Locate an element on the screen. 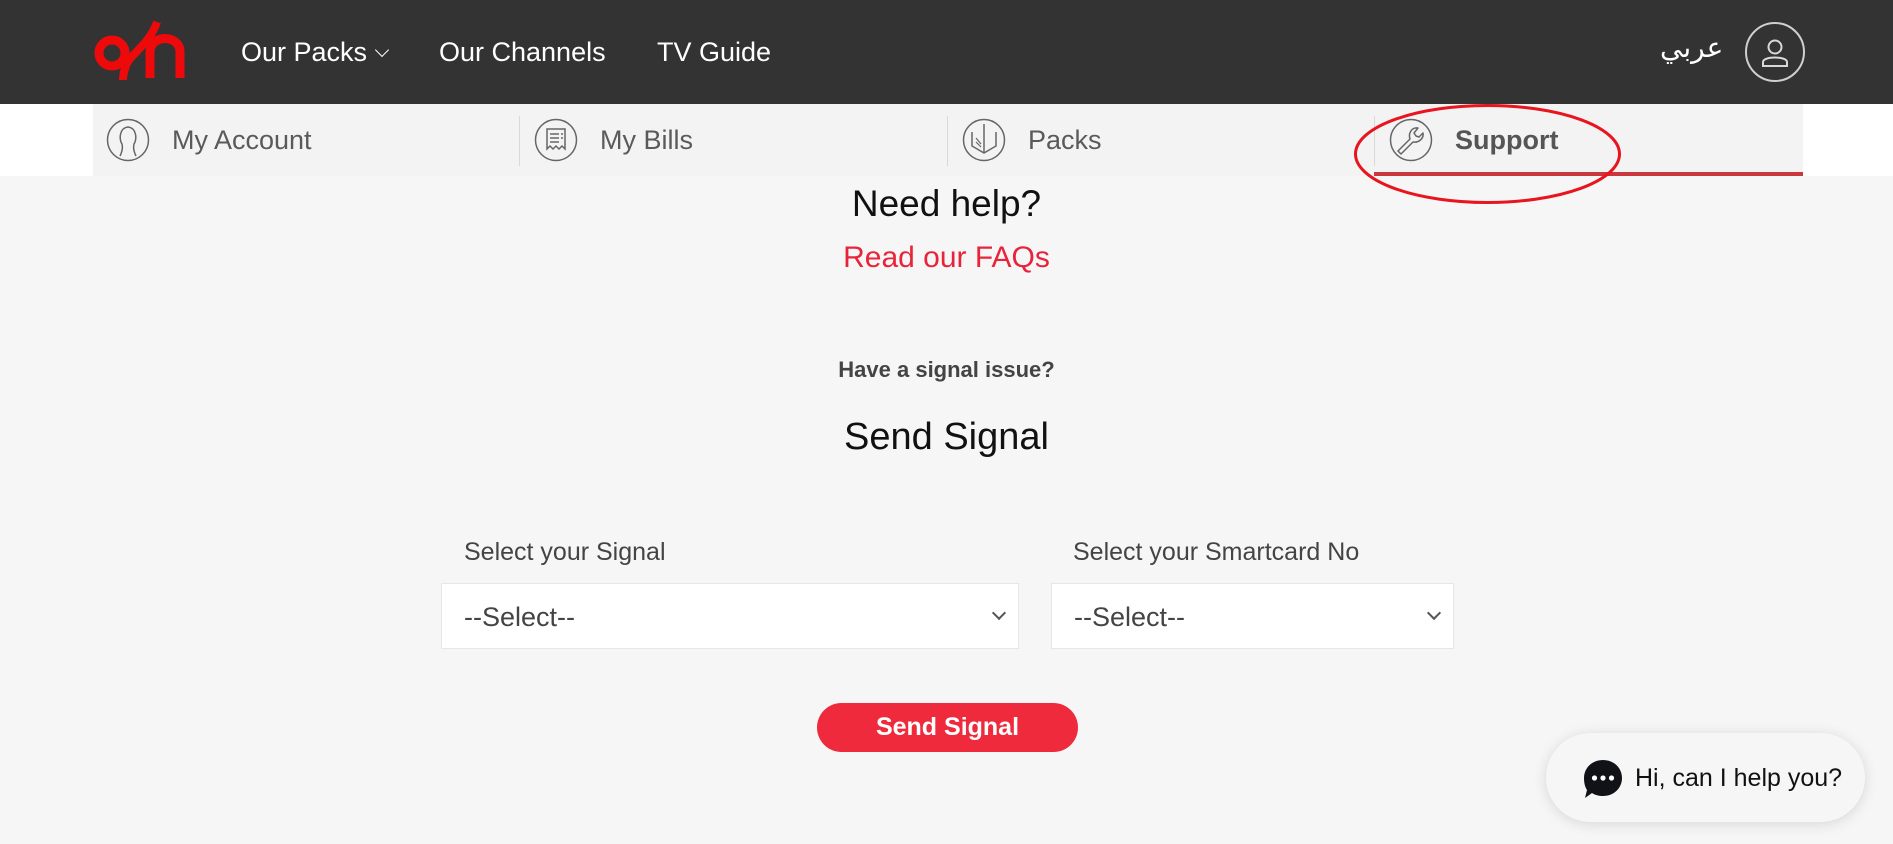 The height and width of the screenshot is (844, 1893). receipt-icon is located at coordinates (556, 140).